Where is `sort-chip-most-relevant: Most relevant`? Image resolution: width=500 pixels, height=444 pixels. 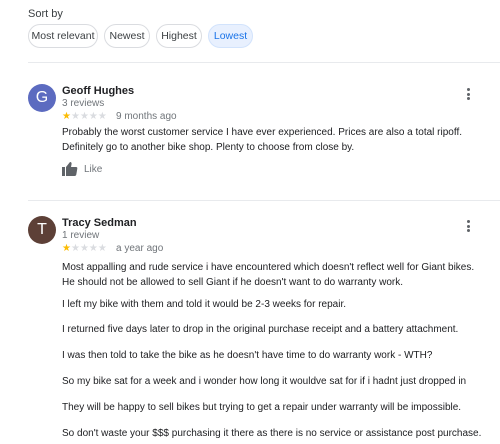 sort-chip-most-relevant: Most relevant is located at coordinates (63, 36).